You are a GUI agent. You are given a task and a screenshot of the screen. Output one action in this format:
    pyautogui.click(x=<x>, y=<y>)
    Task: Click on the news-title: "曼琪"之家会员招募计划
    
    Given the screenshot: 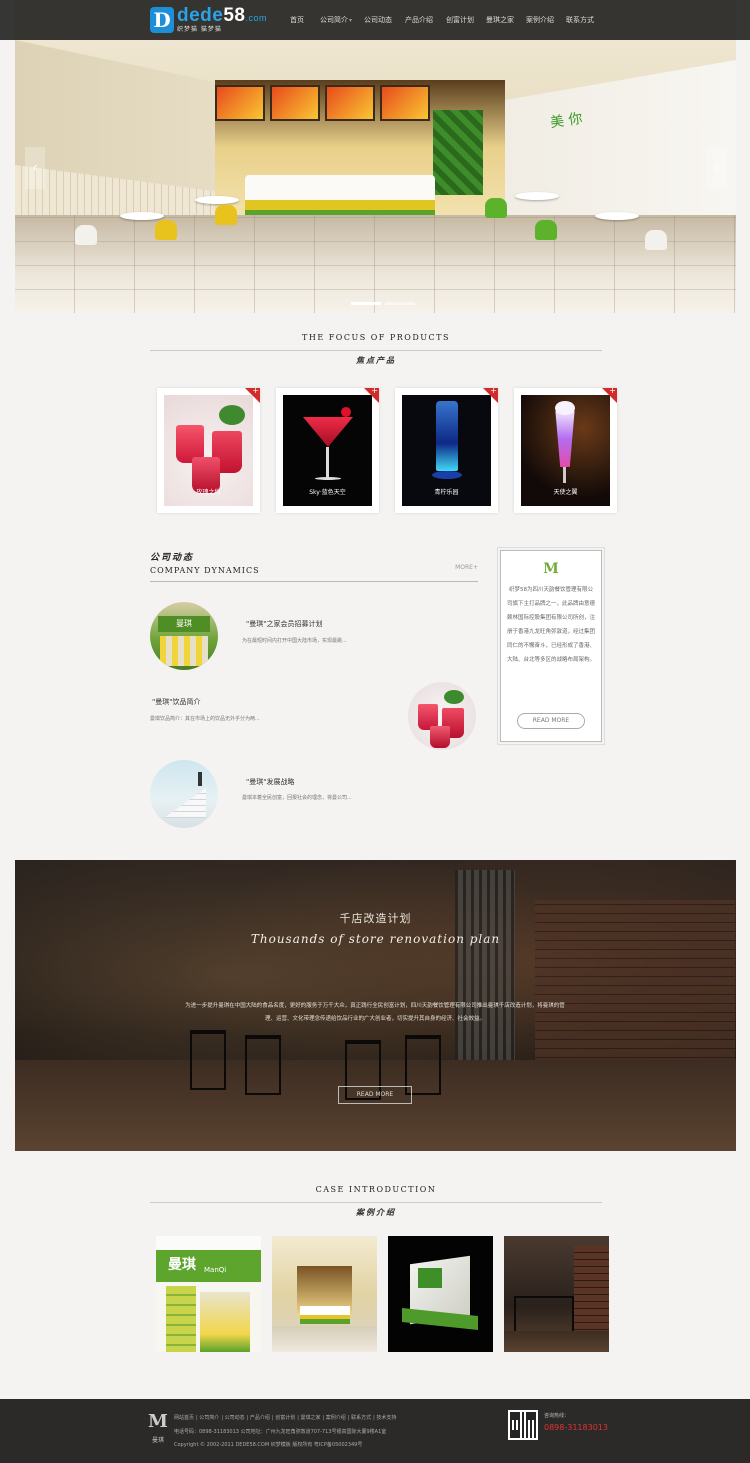 What is the action you would take?
    pyautogui.click(x=284, y=624)
    